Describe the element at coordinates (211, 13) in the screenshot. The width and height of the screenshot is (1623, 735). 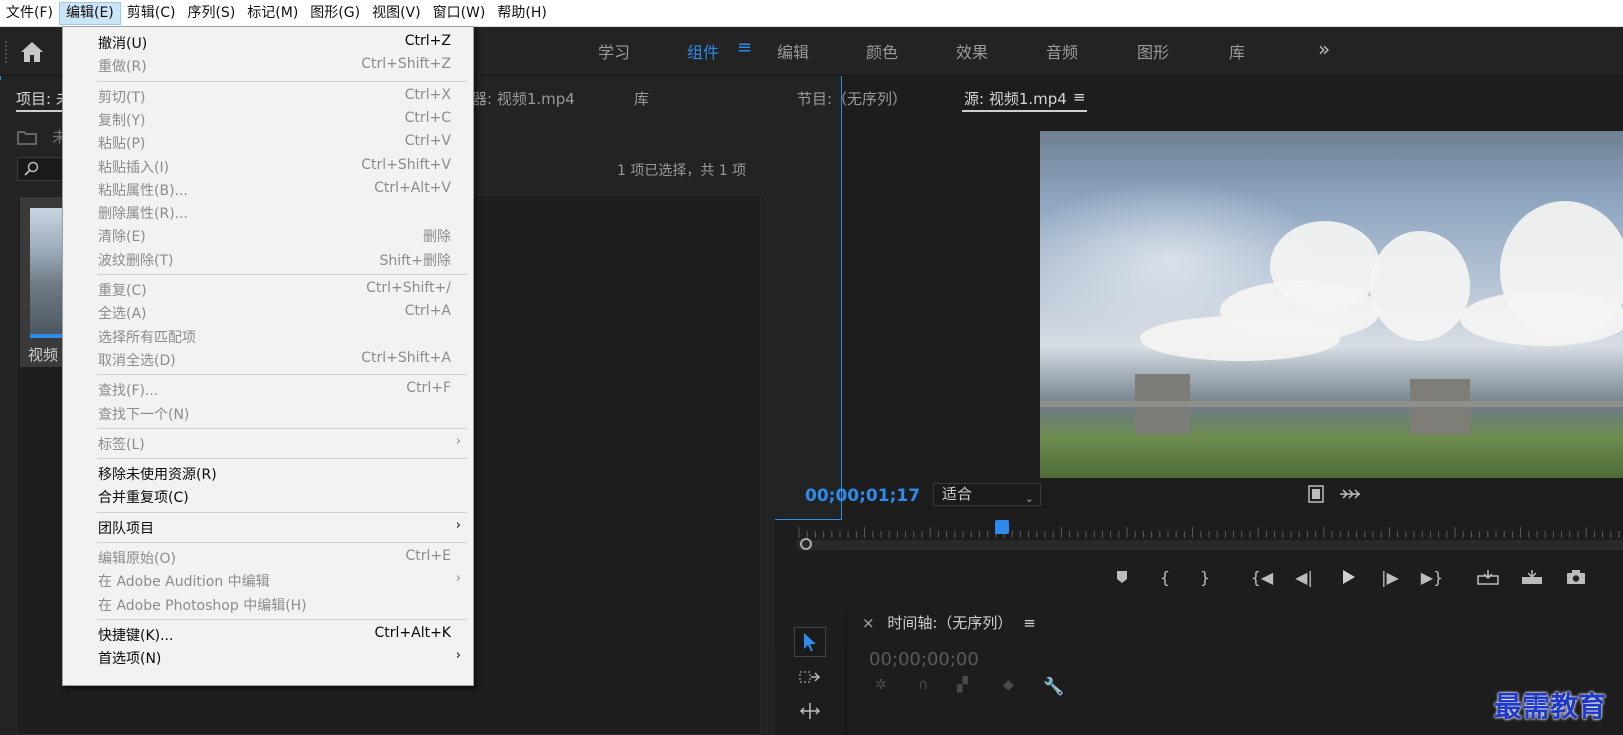
I see `menu-3: 序列(S)` at that location.